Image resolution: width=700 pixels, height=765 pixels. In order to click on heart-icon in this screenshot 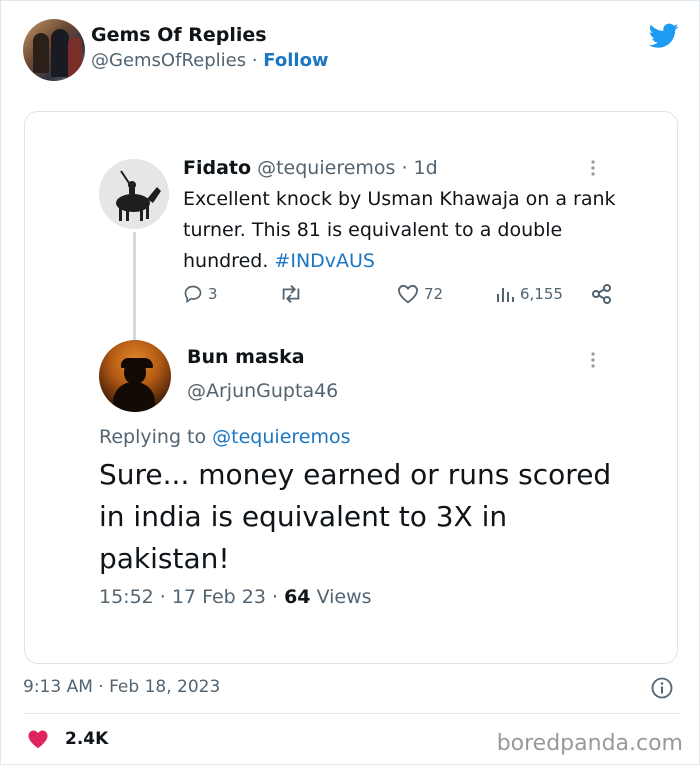, I will do `click(38, 739)`.